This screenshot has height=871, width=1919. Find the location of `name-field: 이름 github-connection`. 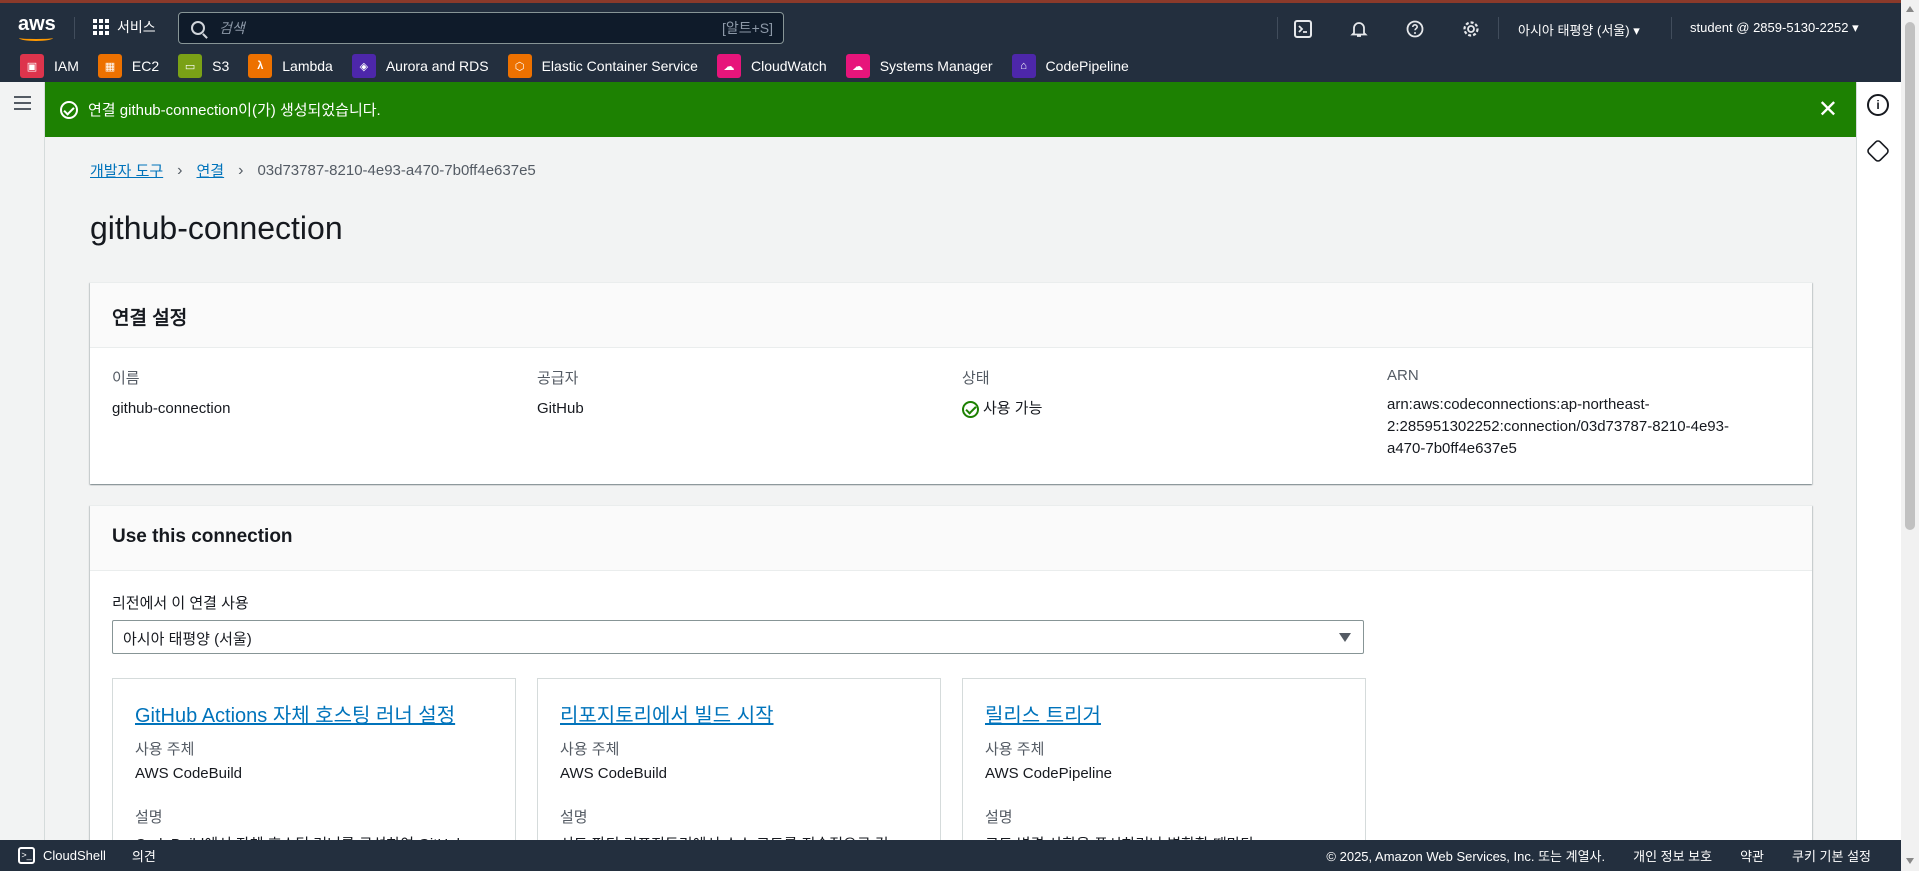

name-field: 이름 github-connection is located at coordinates (171, 393).